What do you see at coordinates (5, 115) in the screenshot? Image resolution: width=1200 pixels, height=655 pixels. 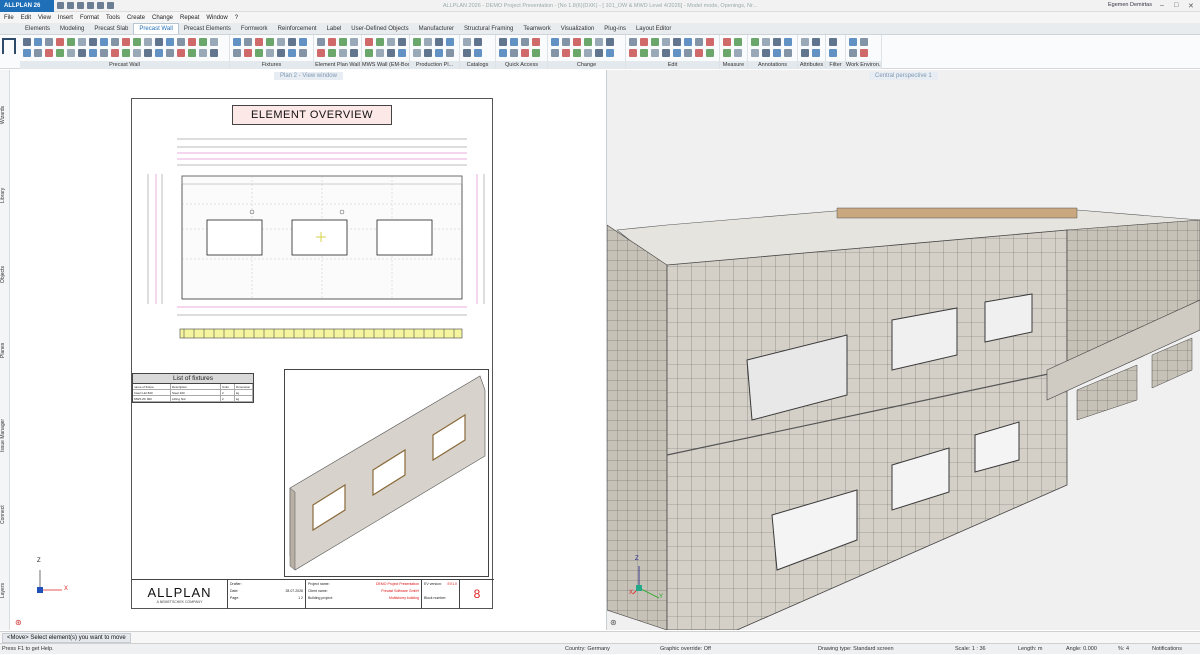 I see `sidebar-tab-wizards: Wizards` at bounding box center [5, 115].